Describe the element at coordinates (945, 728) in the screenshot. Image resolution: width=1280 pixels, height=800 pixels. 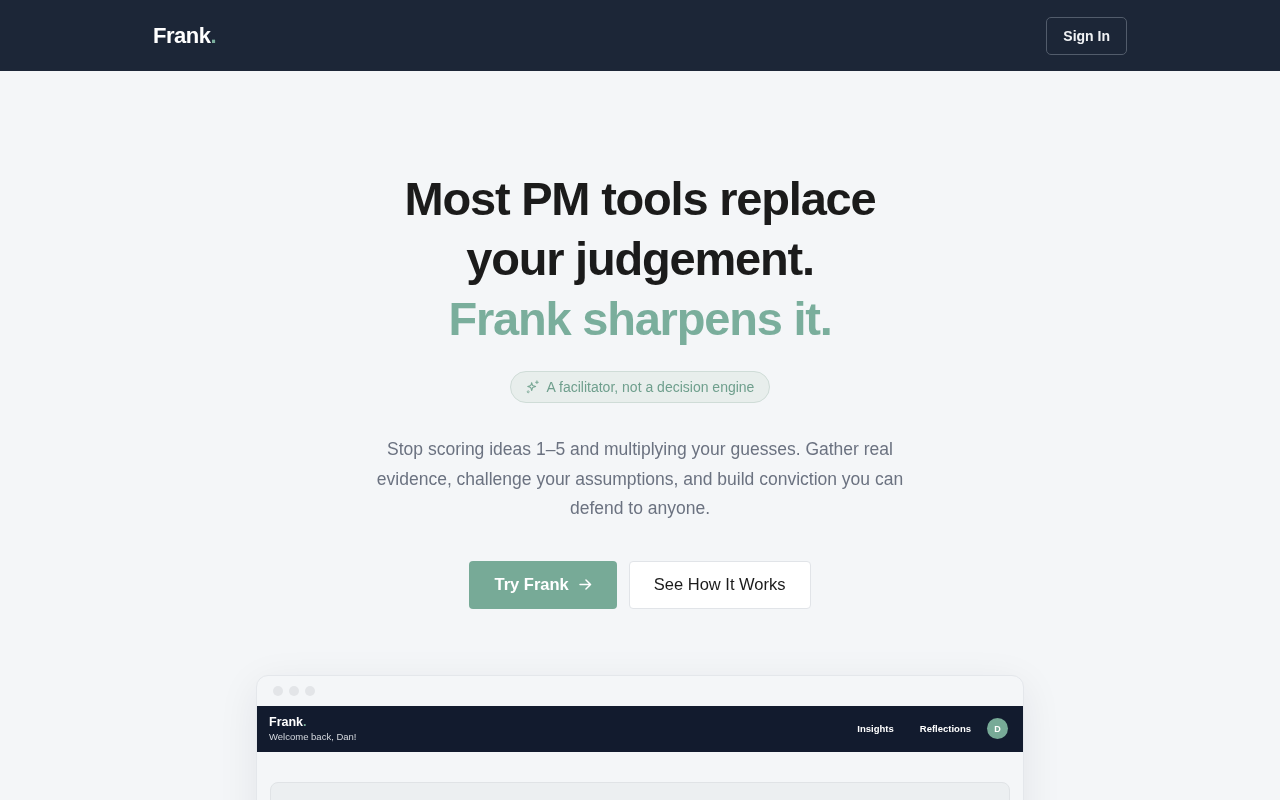
I see `app-nav-link: Reflections` at that location.